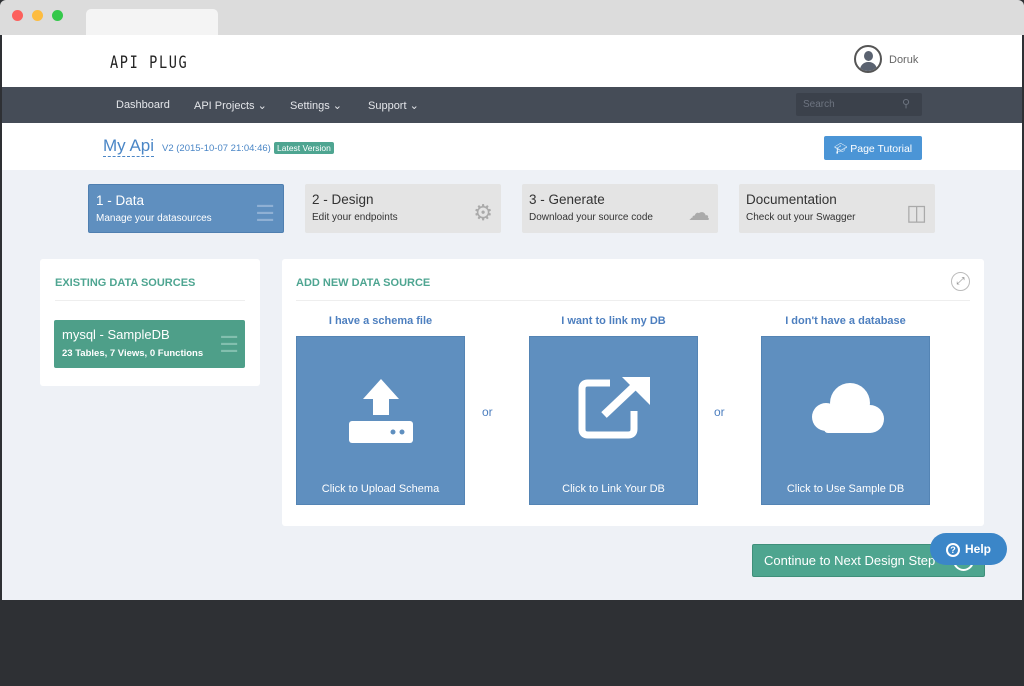  What do you see at coordinates (304, 148) in the screenshot?
I see `version-badge: Latest Version` at bounding box center [304, 148].